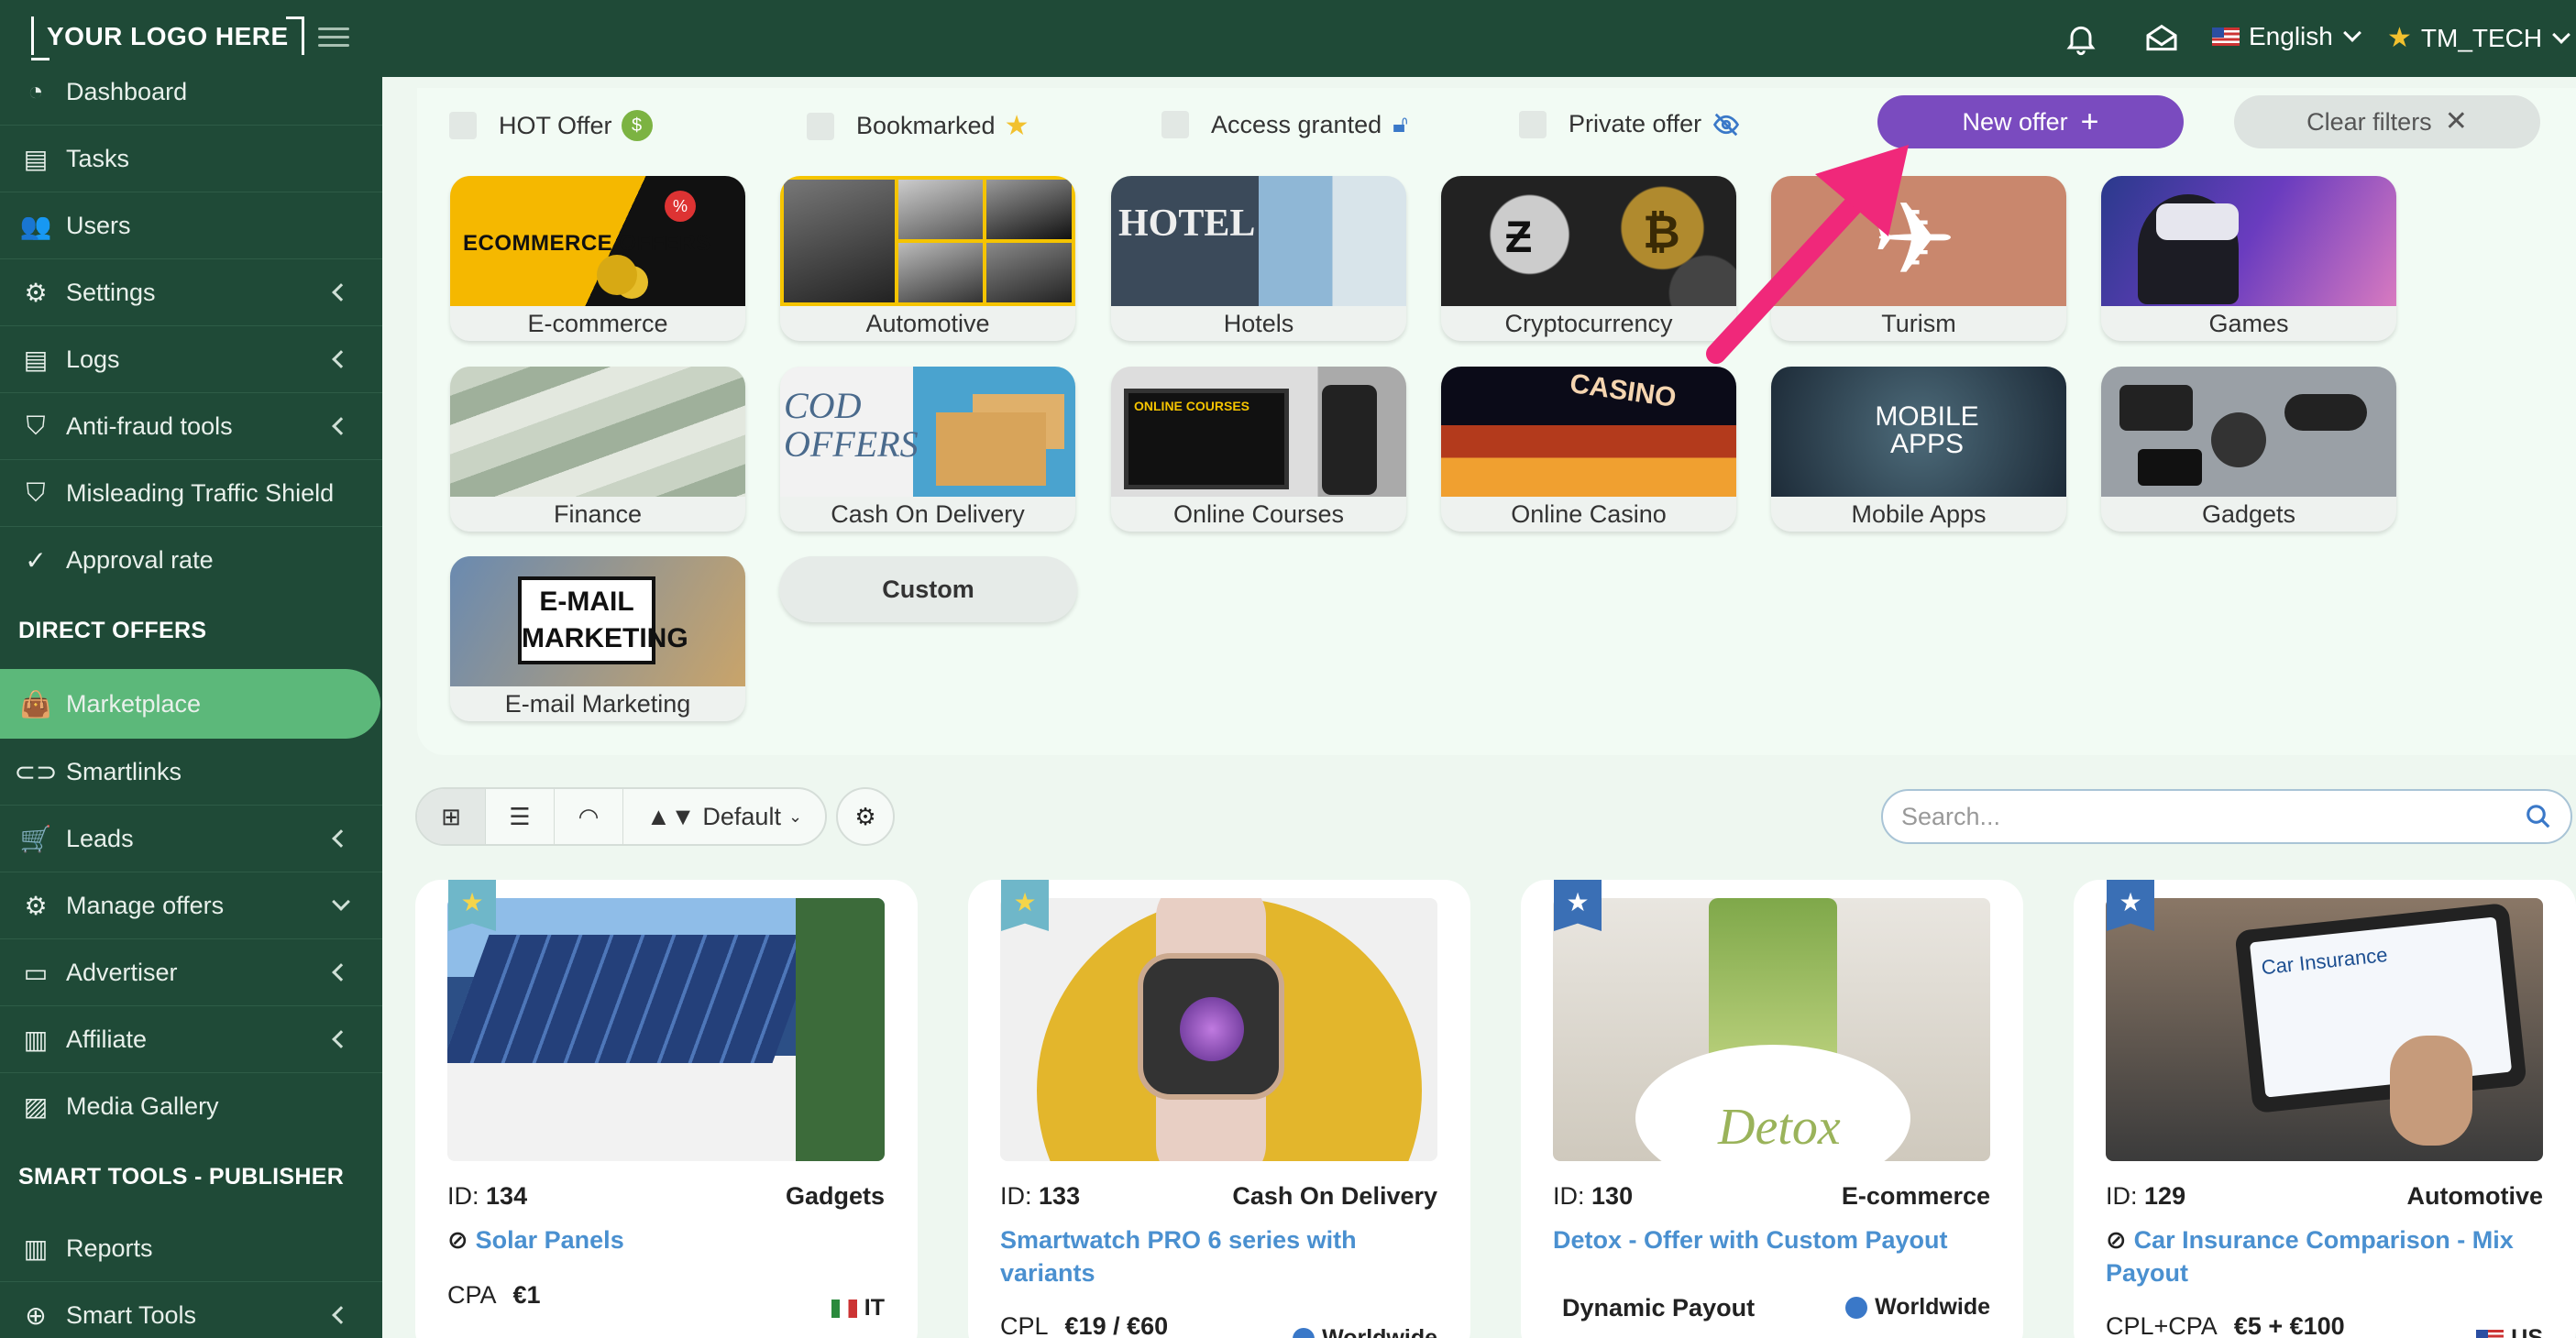  I want to click on category-ecommerce: ECOMMERCE OFFERS % E-commerce, so click(597, 258).